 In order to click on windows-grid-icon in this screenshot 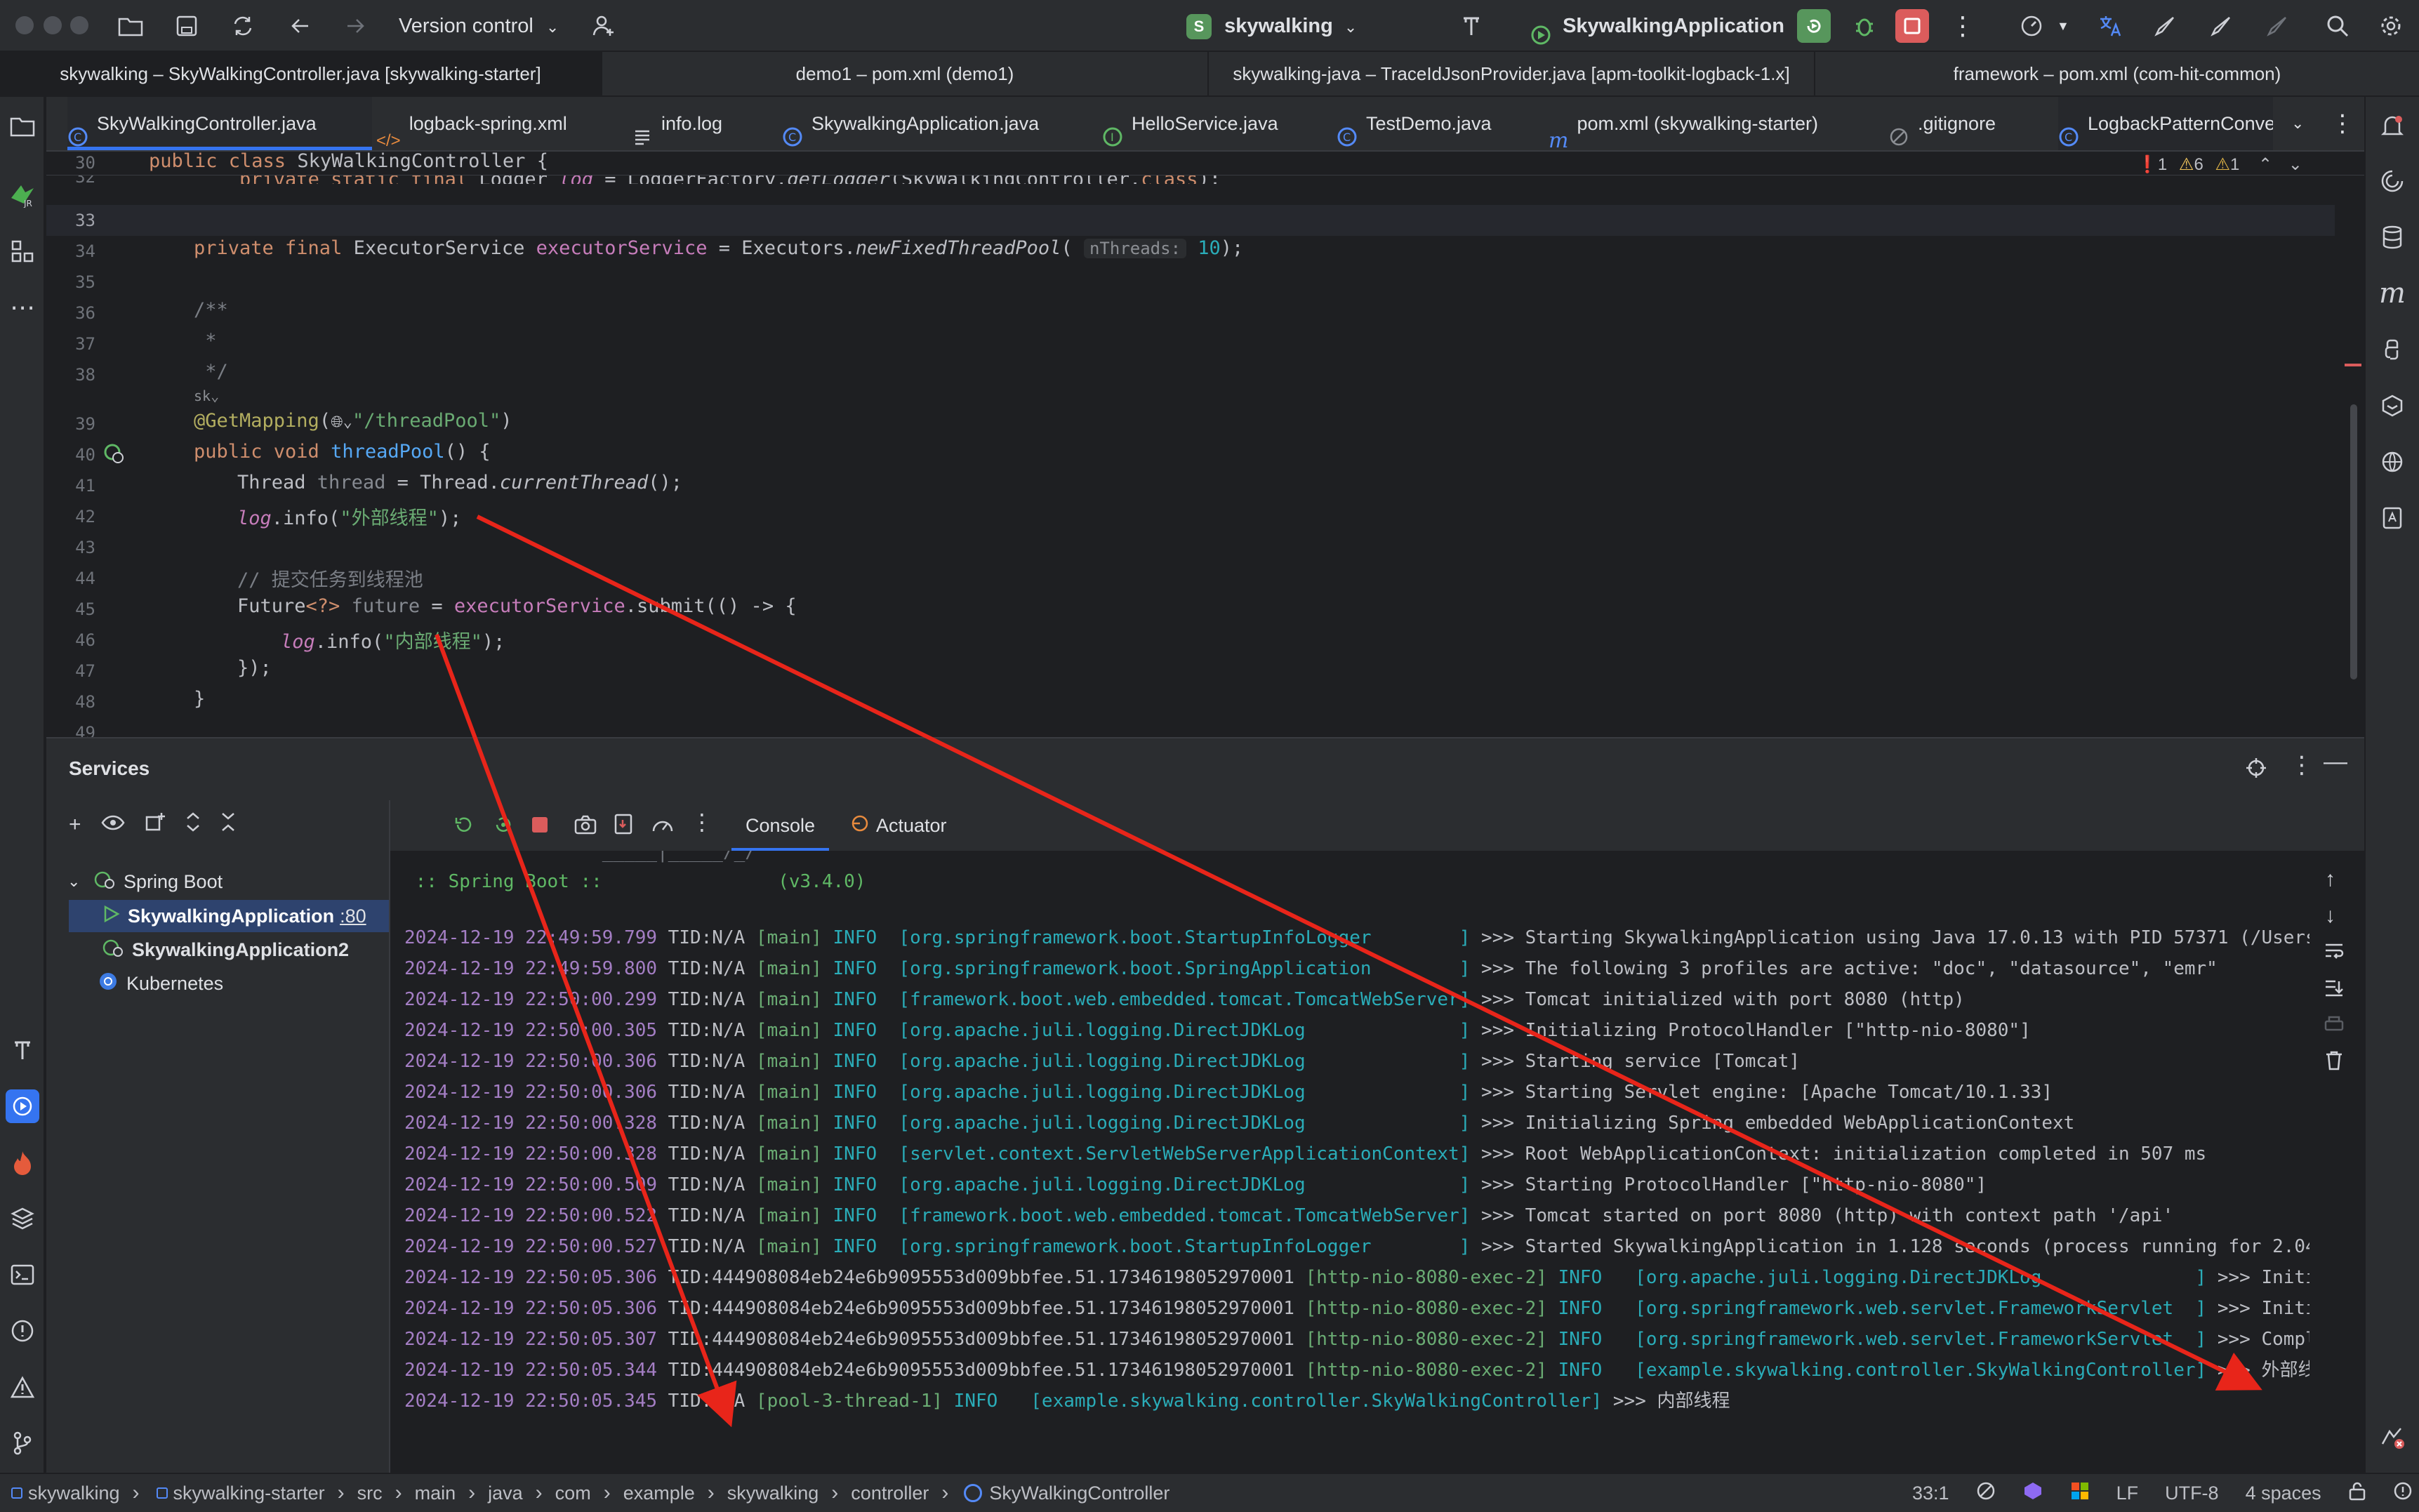, I will do `click(2080, 1493)`.